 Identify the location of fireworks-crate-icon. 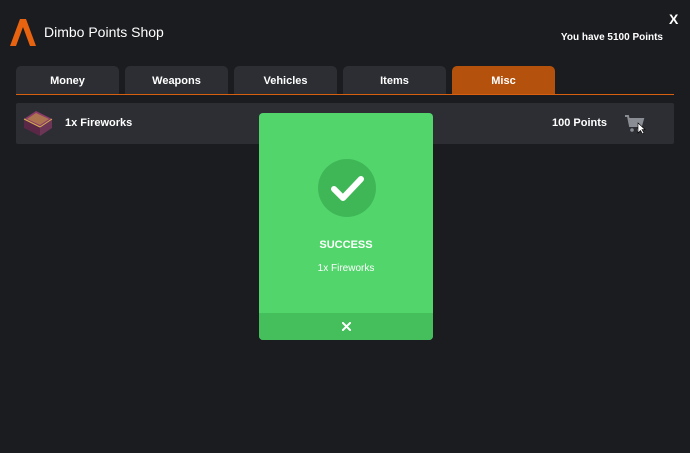
(38, 123).